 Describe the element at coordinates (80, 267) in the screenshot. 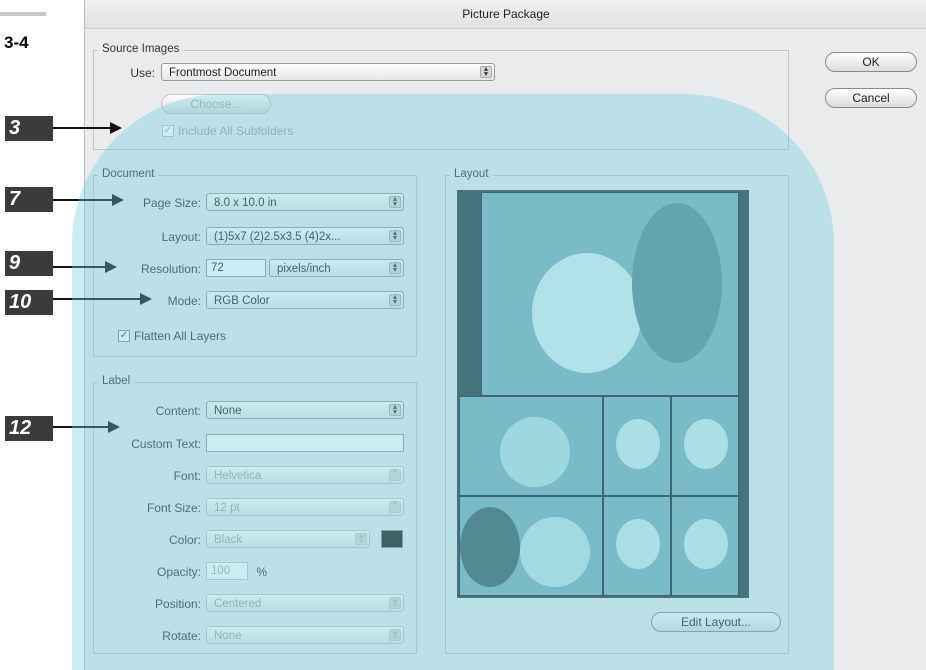

I see `callout-9-arrow` at that location.